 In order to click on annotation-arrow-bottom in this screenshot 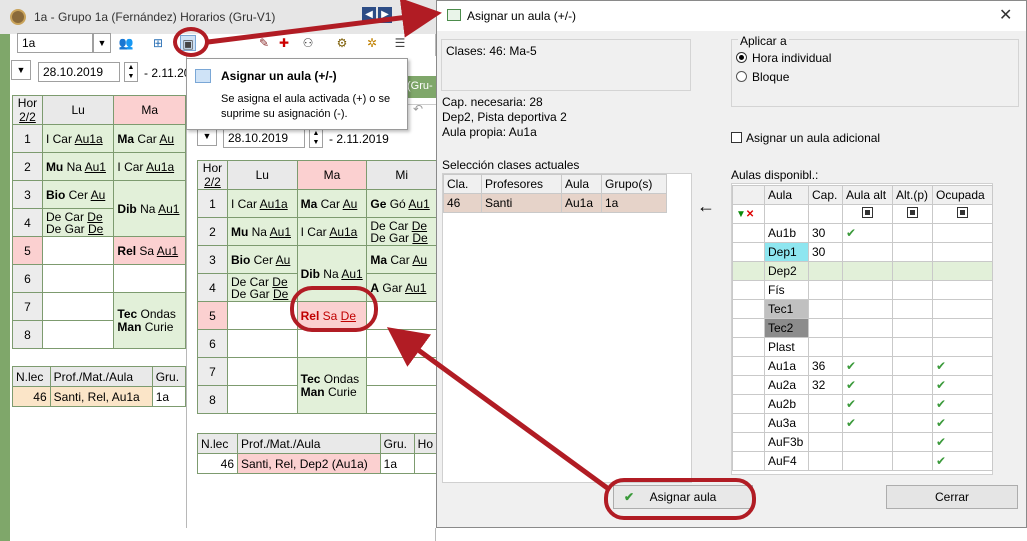, I will do `click(499, 410)`.